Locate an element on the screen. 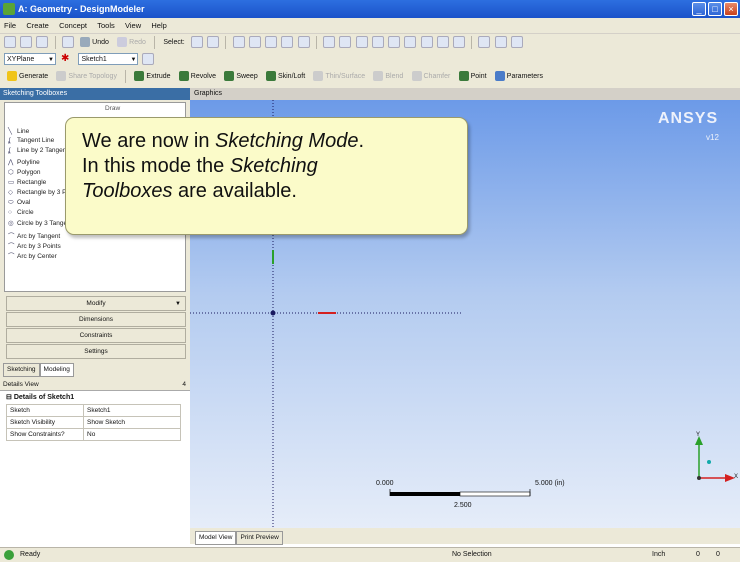 Image resolution: width=740 pixels, height=562 pixels. point-button: Point is located at coordinates (473, 76).